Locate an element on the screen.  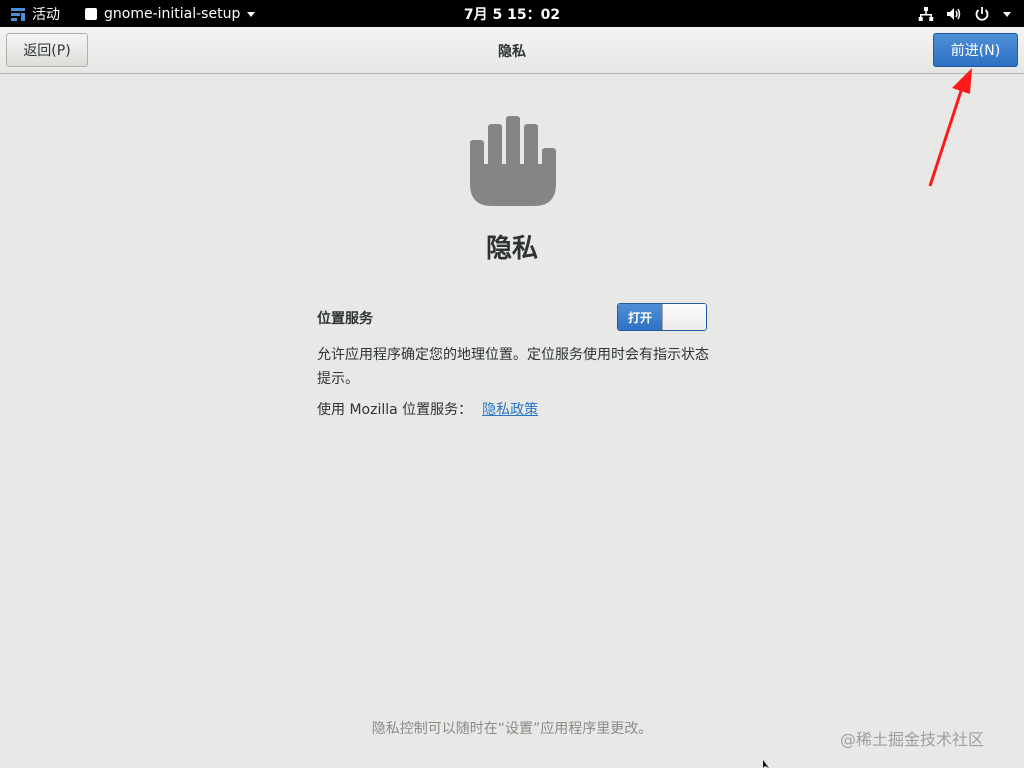
location-services-switch: 打开 is located at coordinates (662, 317).